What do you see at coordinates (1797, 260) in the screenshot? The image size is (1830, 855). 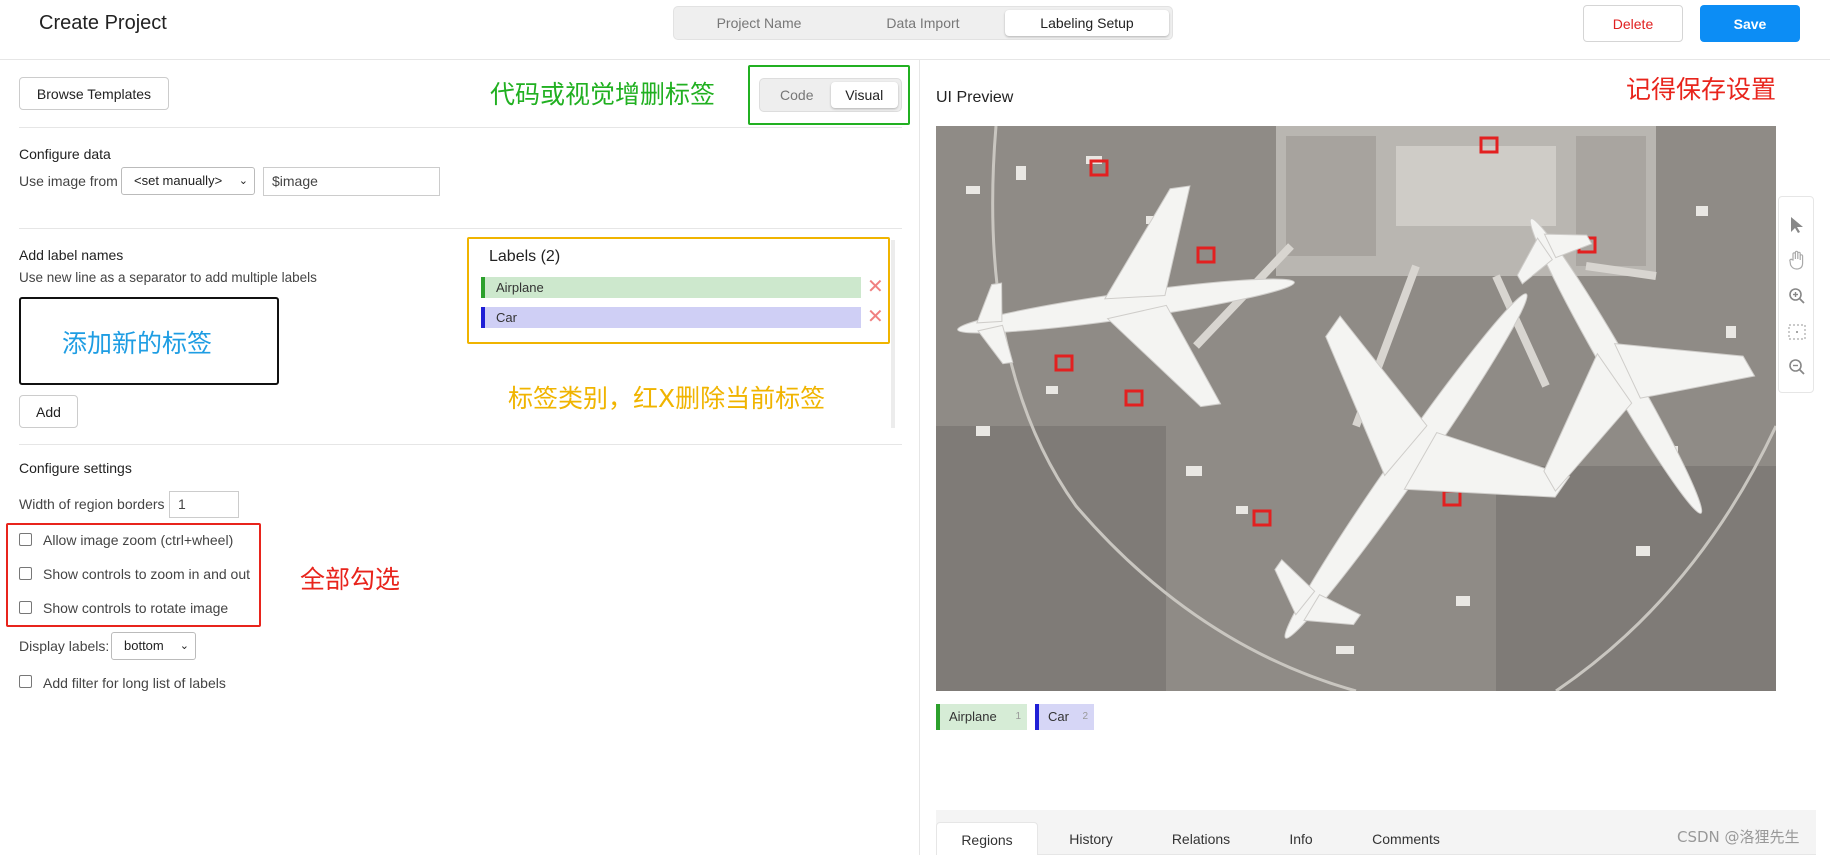 I see `hand-icon` at bounding box center [1797, 260].